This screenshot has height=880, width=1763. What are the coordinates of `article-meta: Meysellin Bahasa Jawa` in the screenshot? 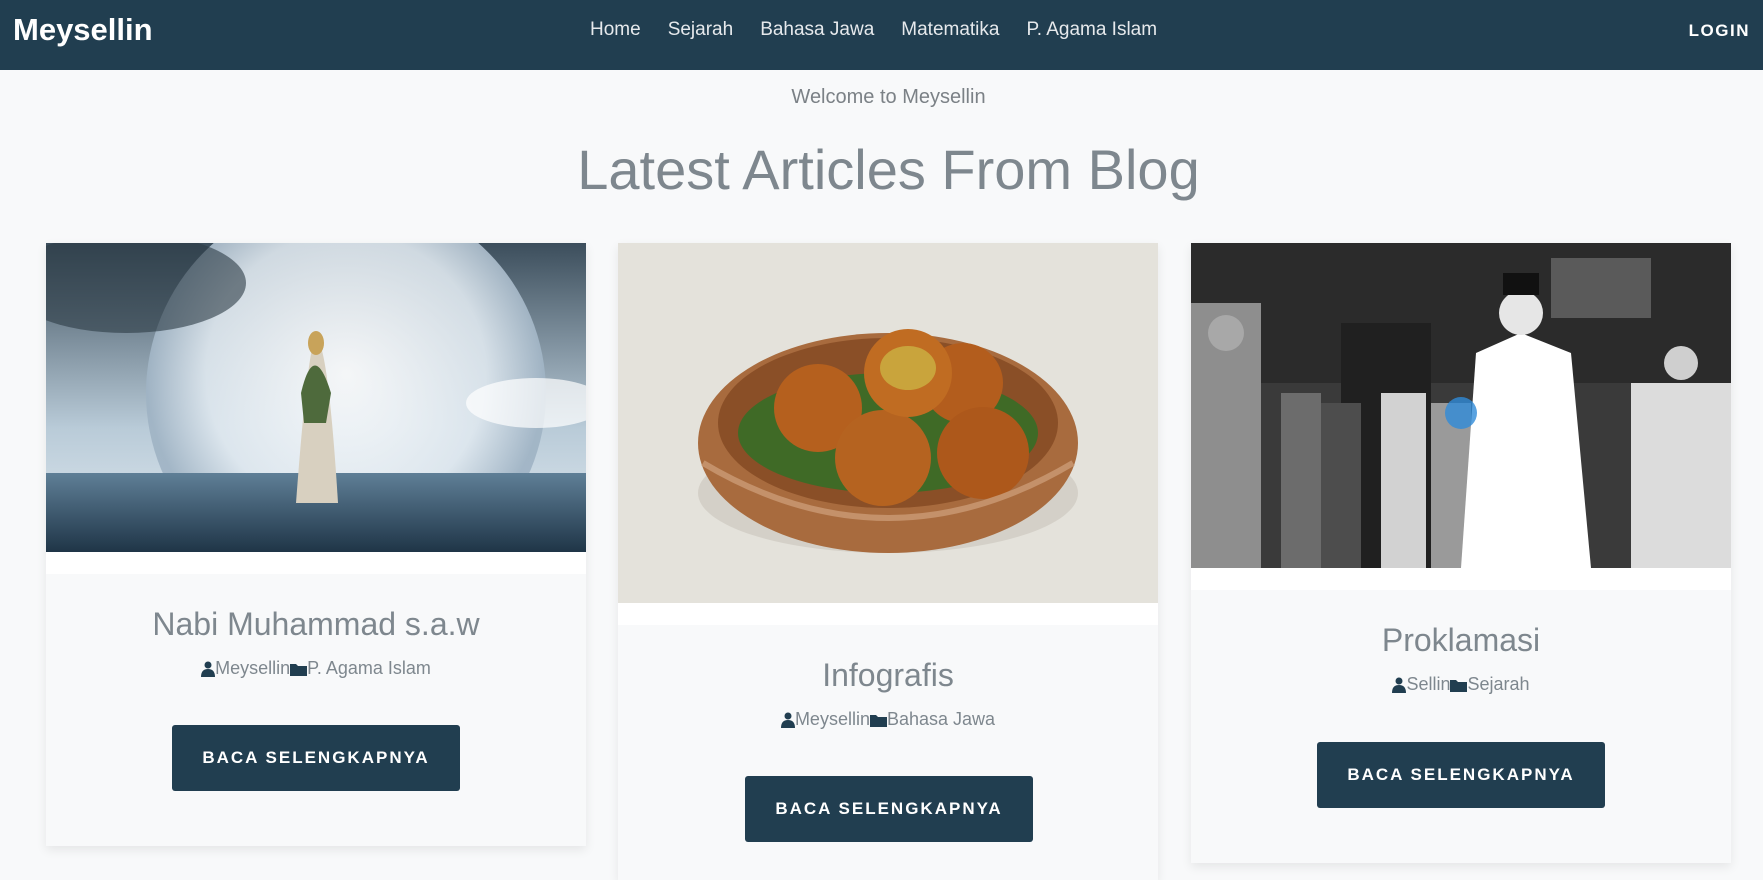 It's located at (888, 719).